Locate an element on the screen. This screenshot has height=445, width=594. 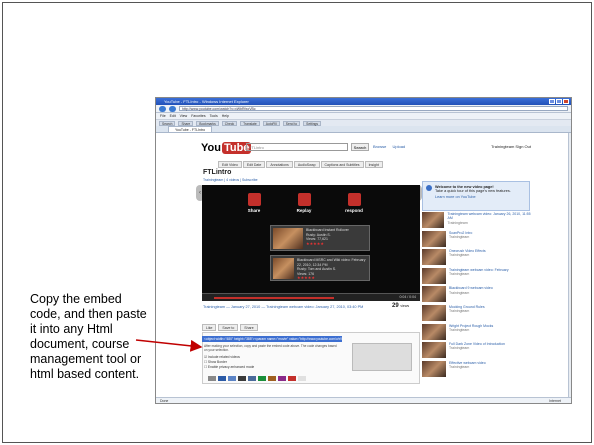
minimize-icon is located at coordinates (552, 101).